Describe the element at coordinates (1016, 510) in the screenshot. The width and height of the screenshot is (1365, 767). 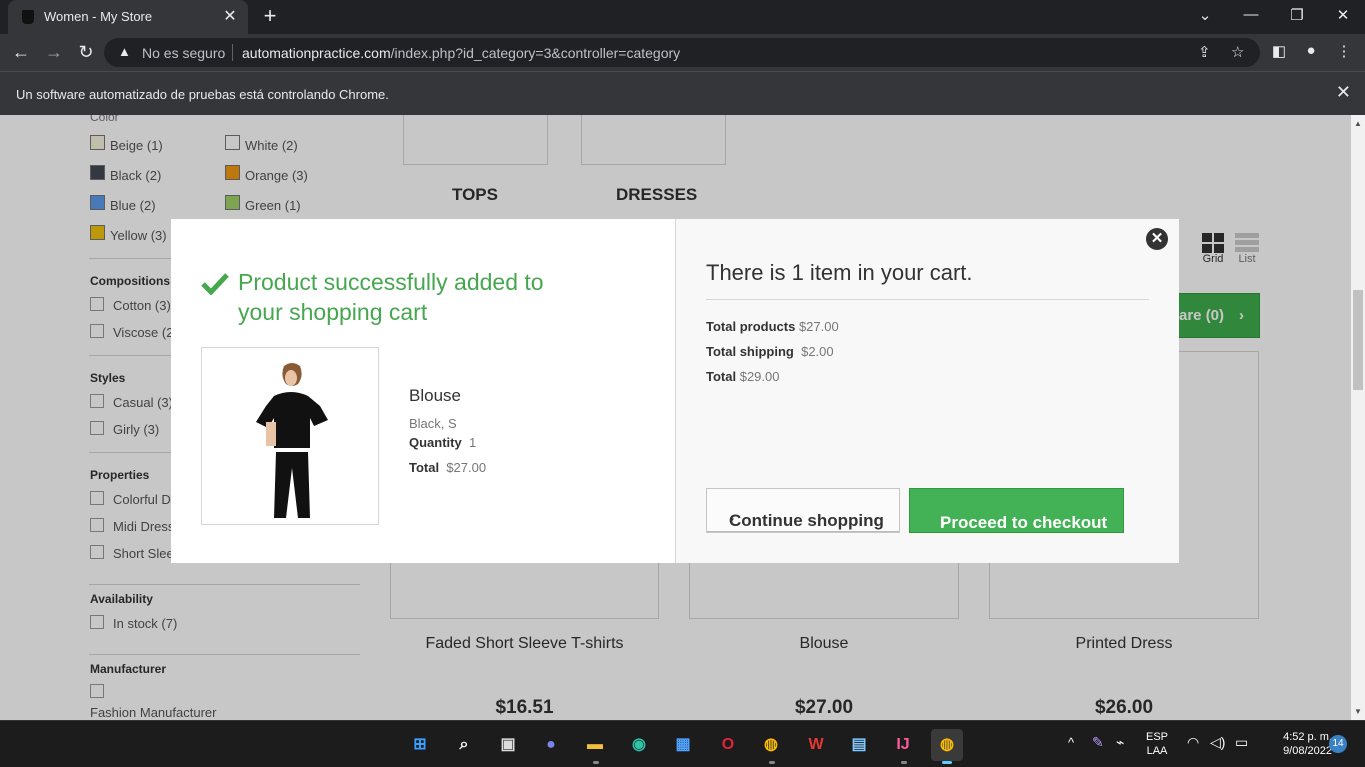
I see `proceed-to-checkout-button: Proceed to checkout ›` at that location.